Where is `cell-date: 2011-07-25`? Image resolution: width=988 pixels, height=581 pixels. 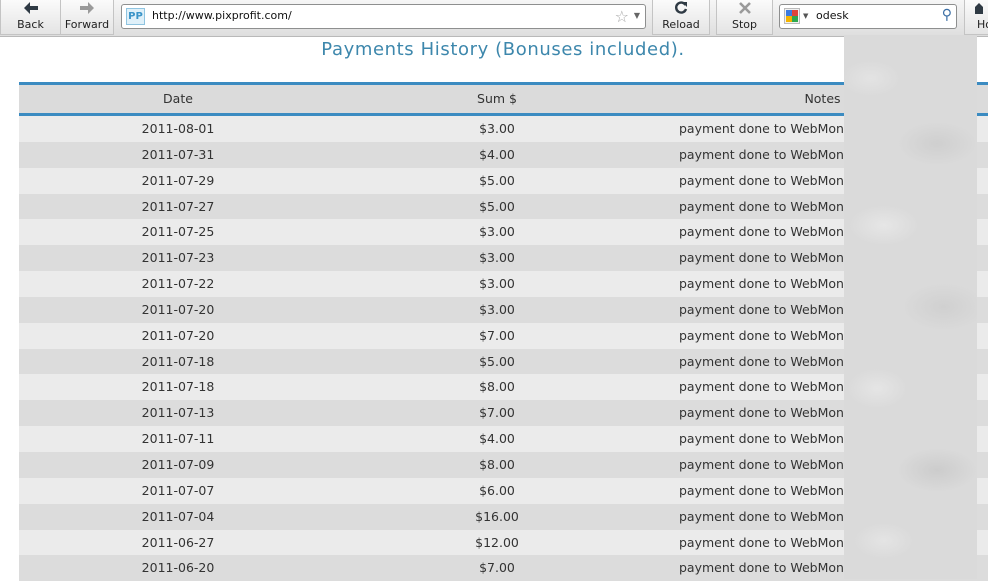 cell-date: 2011-07-25 is located at coordinates (178, 232).